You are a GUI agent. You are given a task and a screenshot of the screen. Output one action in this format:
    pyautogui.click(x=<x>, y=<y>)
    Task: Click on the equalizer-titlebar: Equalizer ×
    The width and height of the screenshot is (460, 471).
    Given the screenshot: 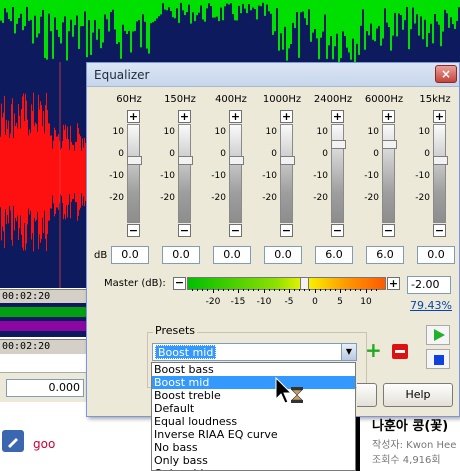 What is the action you would take?
    pyautogui.click(x=273, y=75)
    